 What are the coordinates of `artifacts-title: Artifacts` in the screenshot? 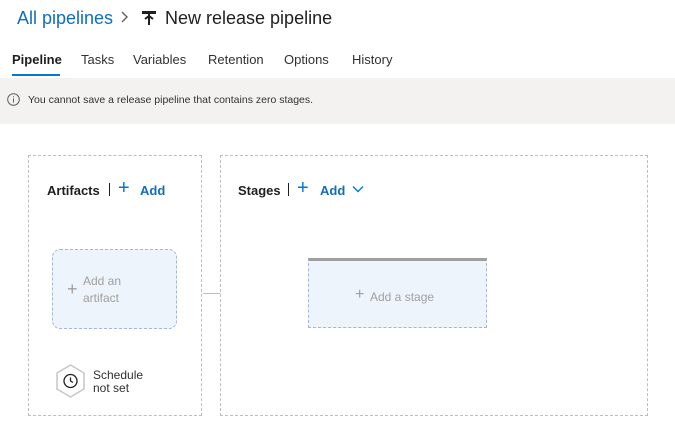 It's located at (73, 190).